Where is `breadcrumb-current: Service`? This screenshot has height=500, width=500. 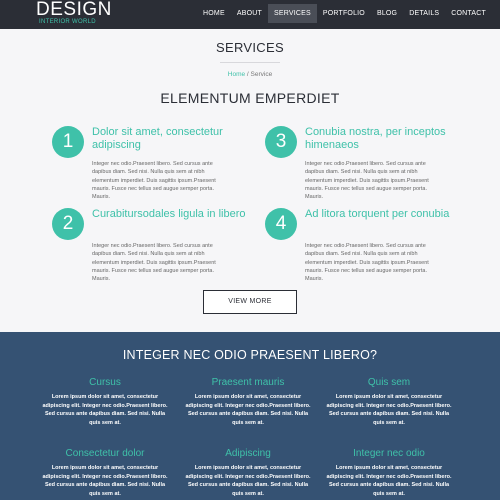 breadcrumb-current: Service is located at coordinates (261, 74).